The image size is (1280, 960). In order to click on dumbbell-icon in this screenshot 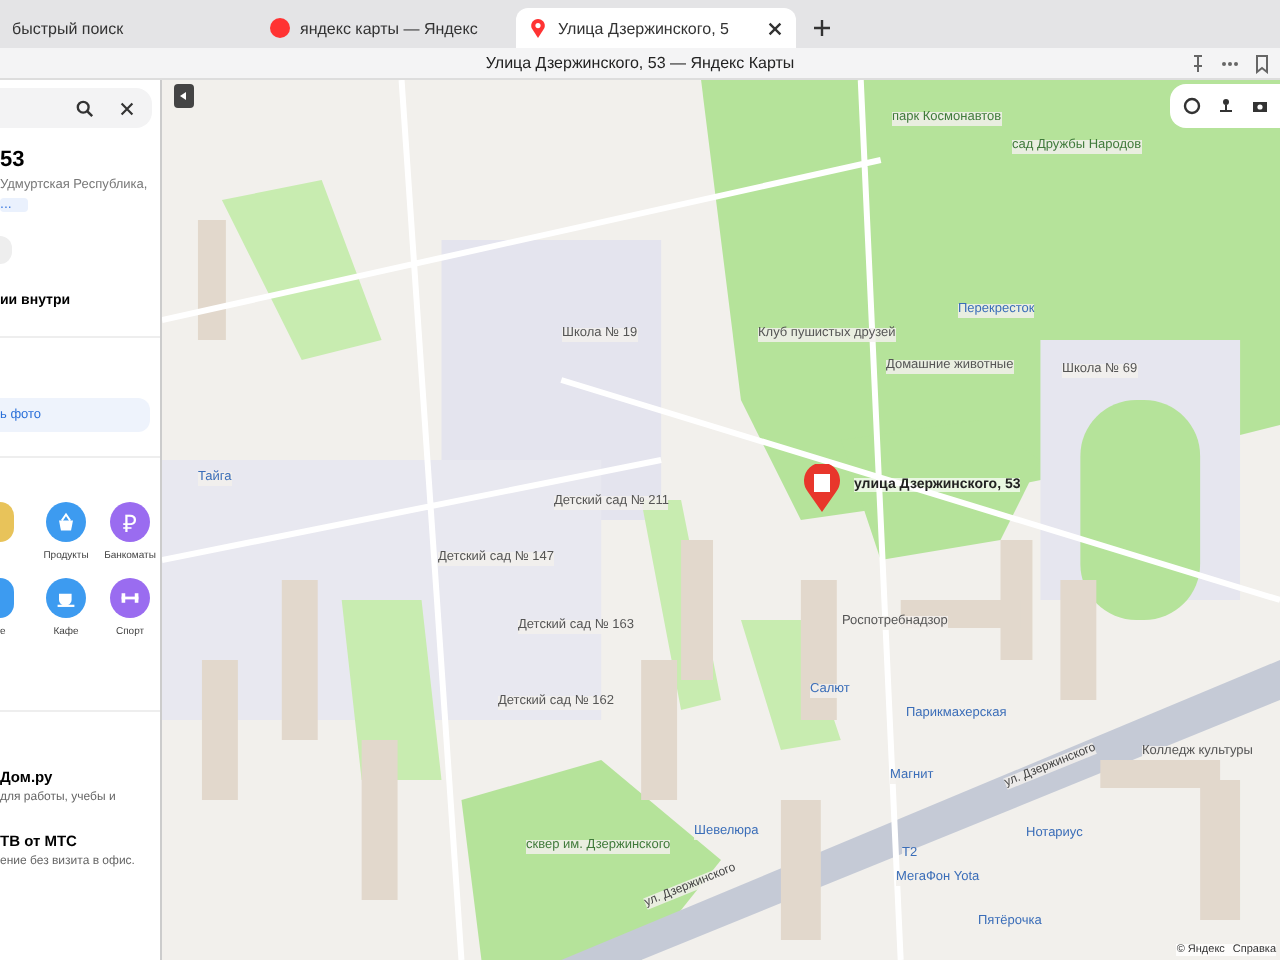, I will do `click(130, 598)`.